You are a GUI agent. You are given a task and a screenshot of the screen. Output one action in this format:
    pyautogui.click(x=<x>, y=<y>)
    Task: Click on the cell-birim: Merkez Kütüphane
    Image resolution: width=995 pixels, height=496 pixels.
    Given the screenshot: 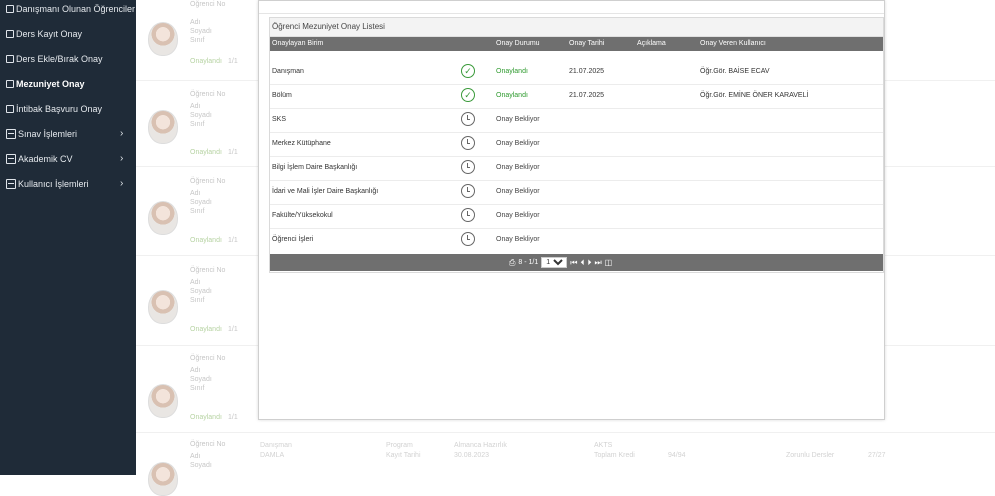 What is the action you would take?
    pyautogui.click(x=301, y=143)
    